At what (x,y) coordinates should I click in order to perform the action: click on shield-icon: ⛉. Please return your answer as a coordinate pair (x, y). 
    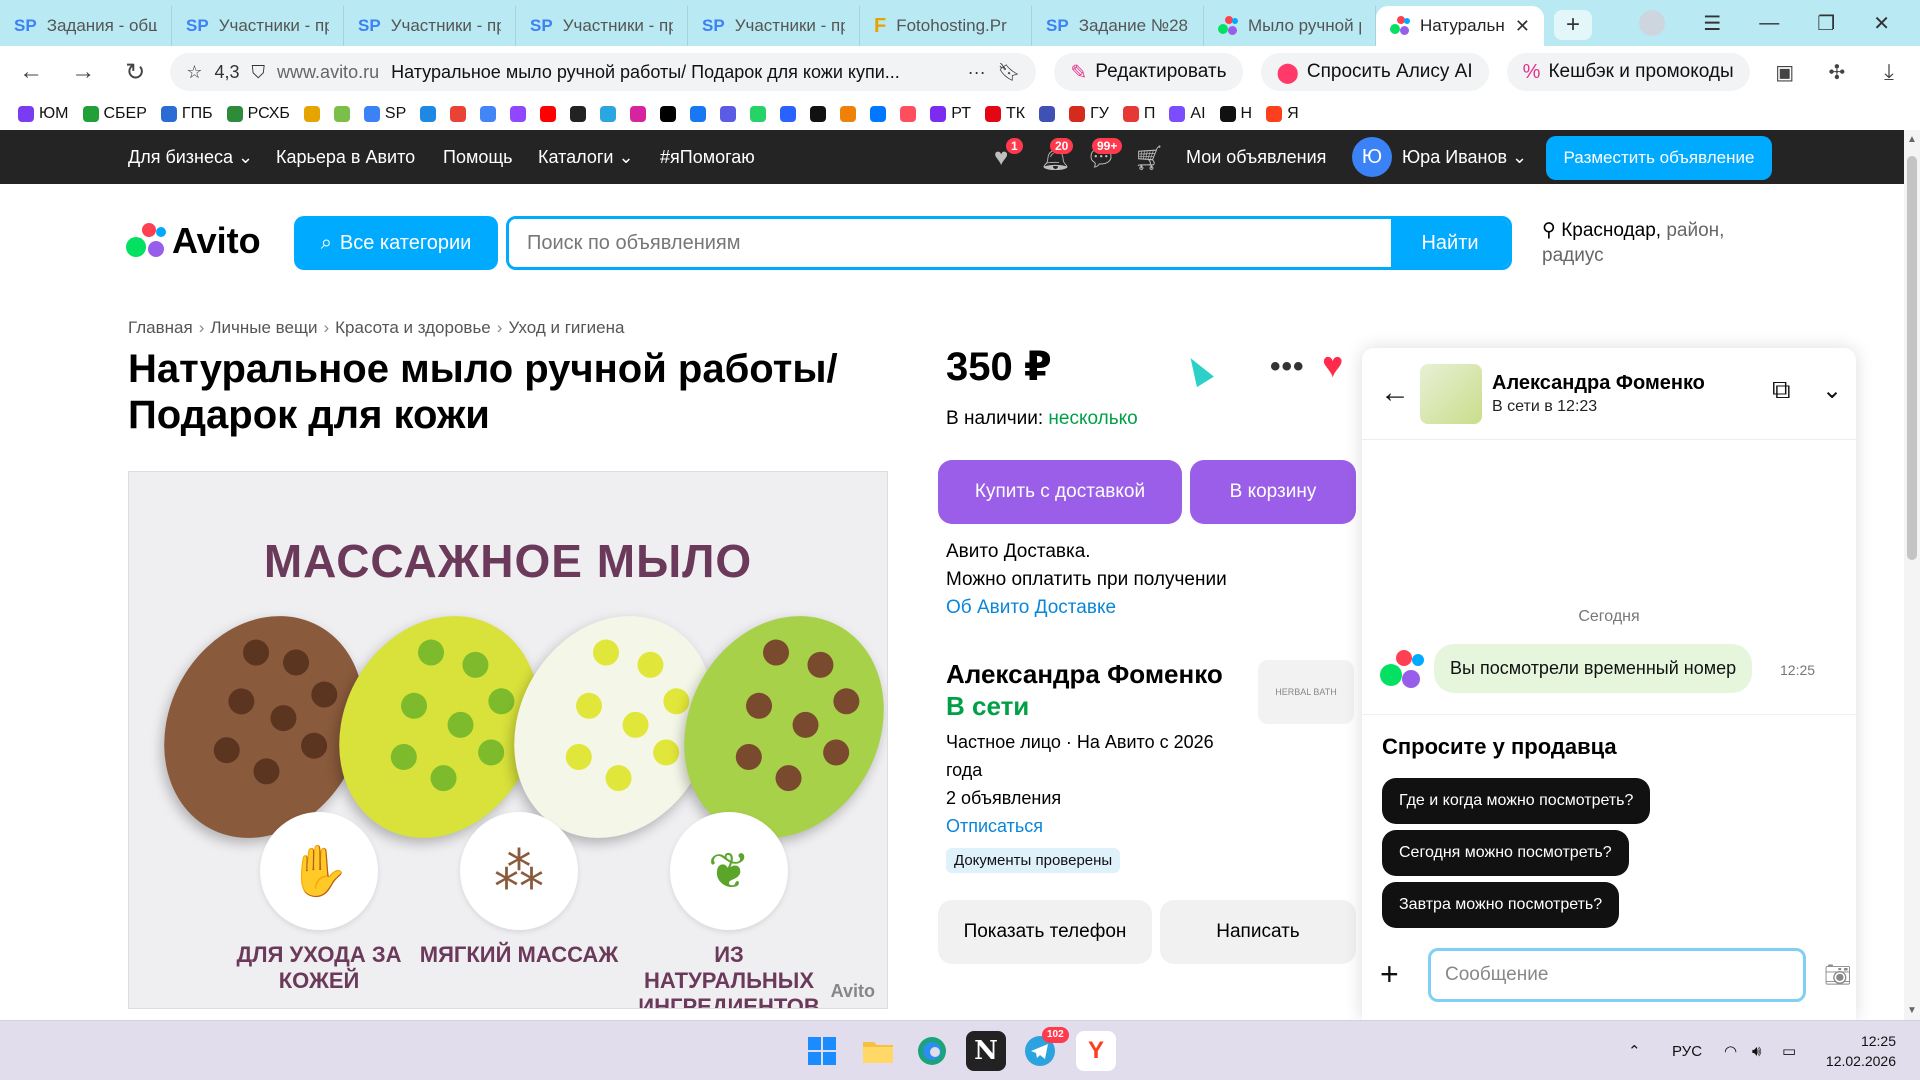
    Looking at the image, I should click on (259, 72).